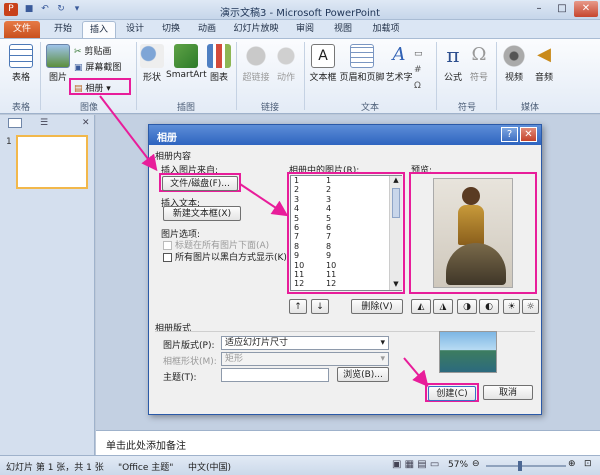 Image resolution: width=600 pixels, height=475 pixels. What do you see at coordinates (416, 372) in the screenshot?
I see `arrow-to-create` at bounding box center [416, 372].